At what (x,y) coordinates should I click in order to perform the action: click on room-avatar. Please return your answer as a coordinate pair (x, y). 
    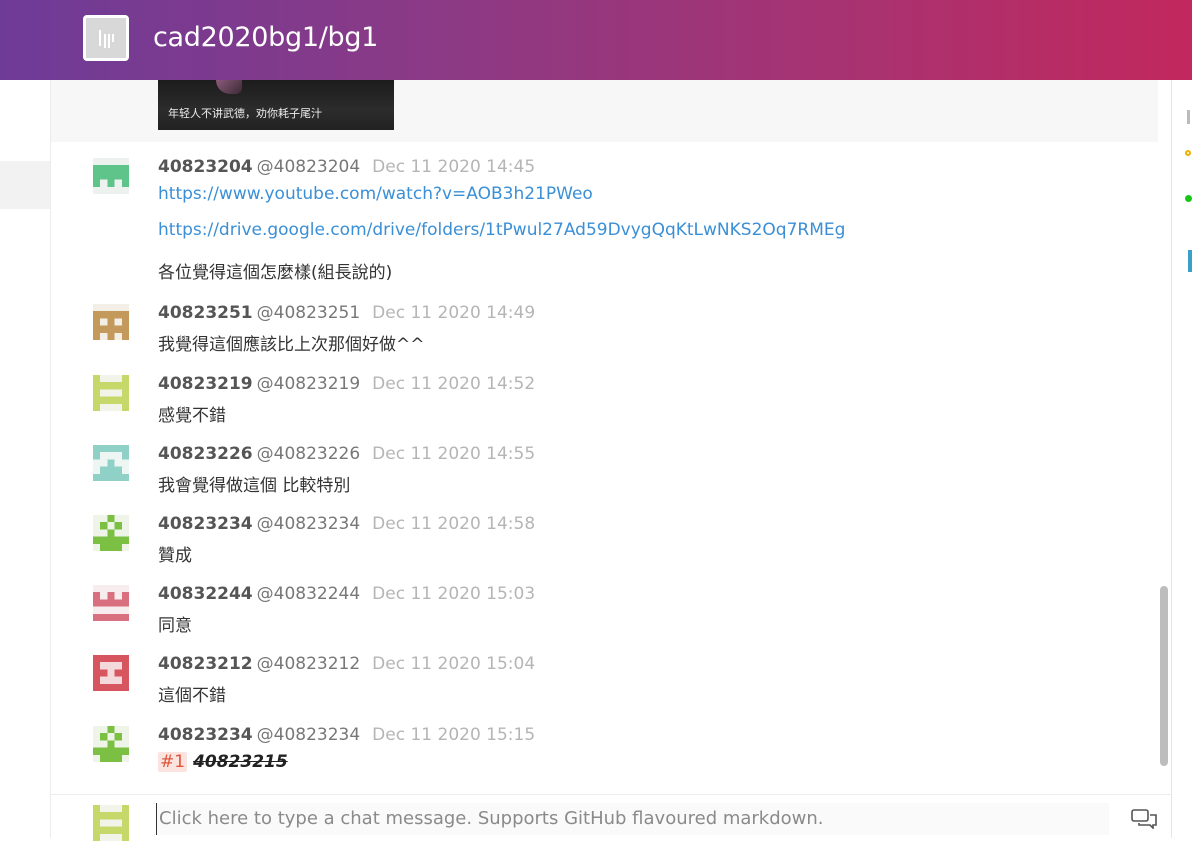
    Looking at the image, I should click on (106, 38).